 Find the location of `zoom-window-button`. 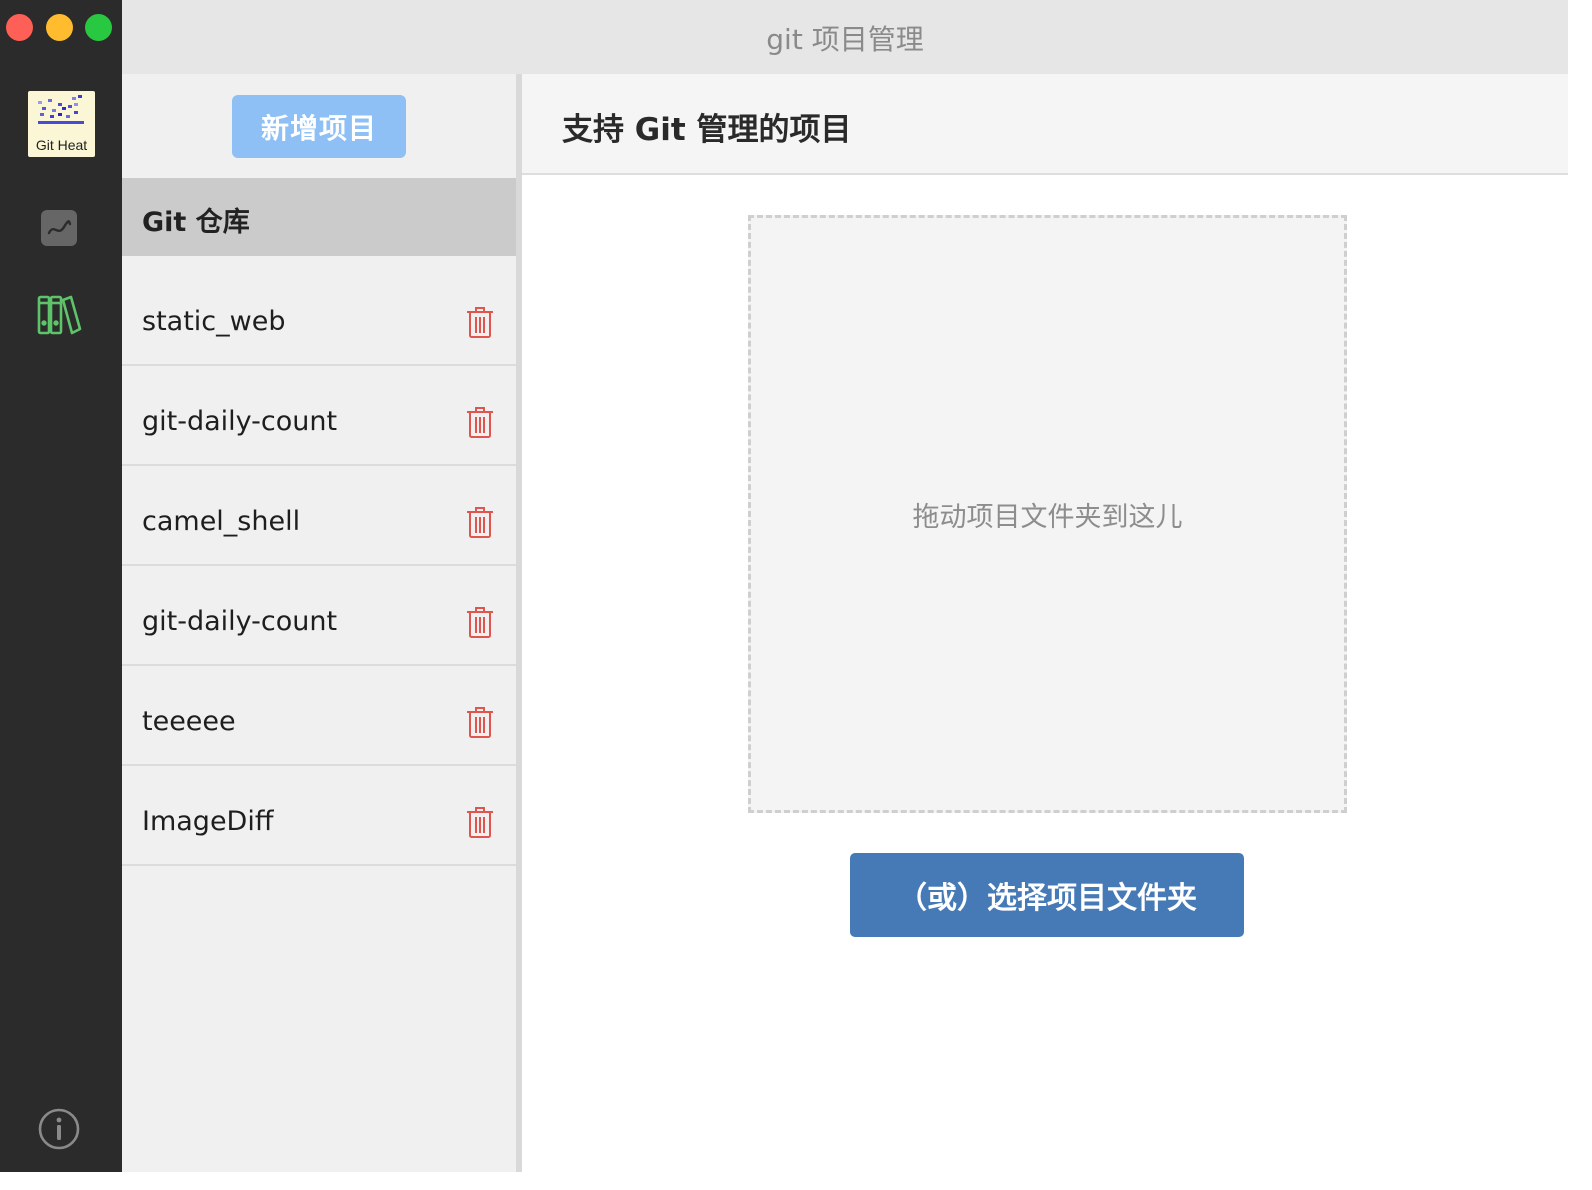

zoom-window-button is located at coordinates (98, 27).